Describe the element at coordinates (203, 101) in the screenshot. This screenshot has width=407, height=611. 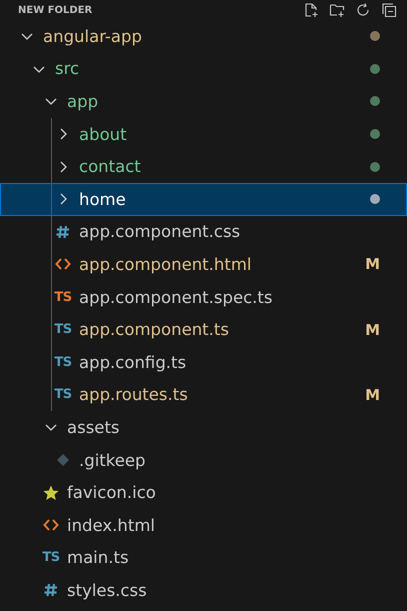
I see `folder-item: app` at that location.